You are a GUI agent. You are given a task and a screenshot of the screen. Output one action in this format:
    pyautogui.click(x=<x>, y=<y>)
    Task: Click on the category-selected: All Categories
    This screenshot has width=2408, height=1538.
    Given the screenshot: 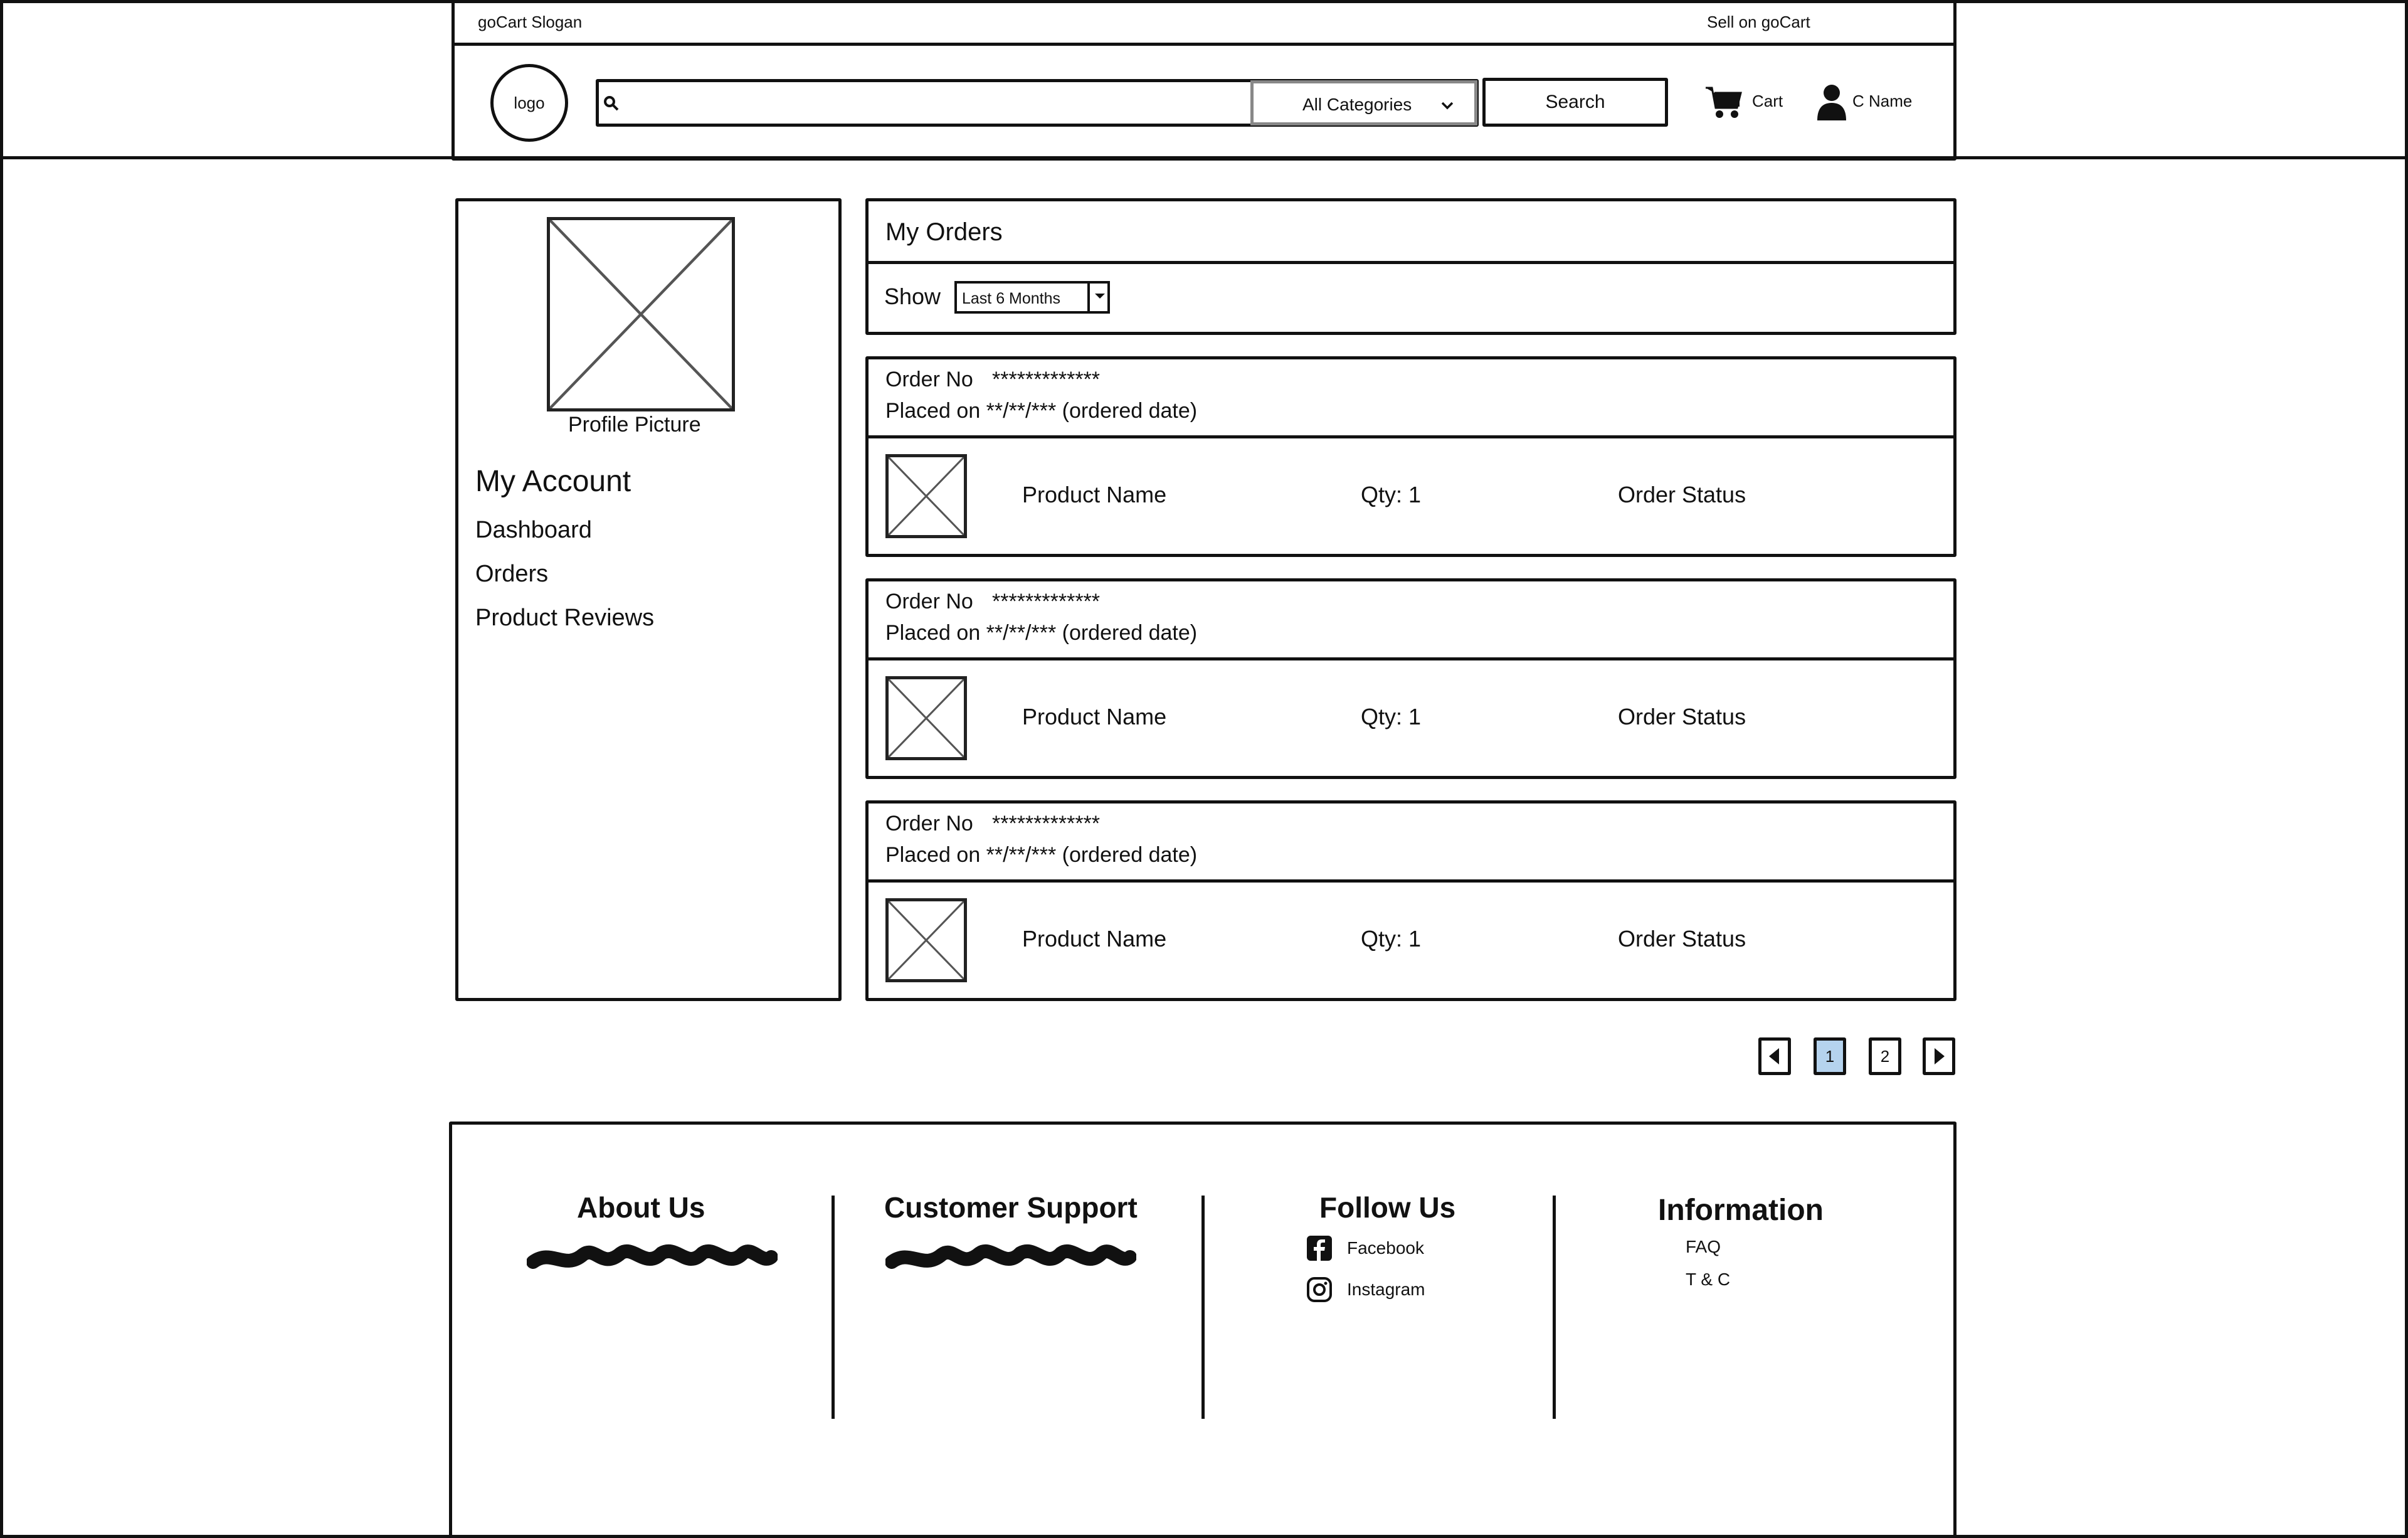 What is the action you would take?
    pyautogui.click(x=1357, y=105)
    